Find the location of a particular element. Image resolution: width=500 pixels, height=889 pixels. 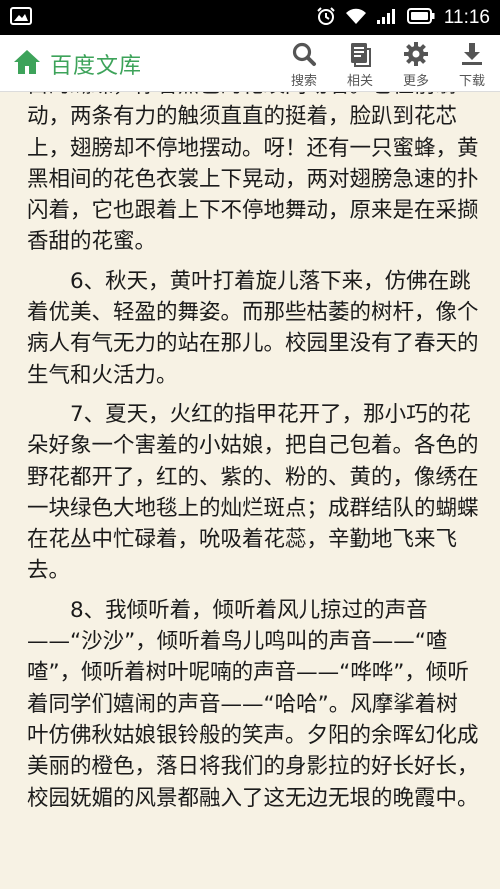

battery-icon is located at coordinates (420, 17).